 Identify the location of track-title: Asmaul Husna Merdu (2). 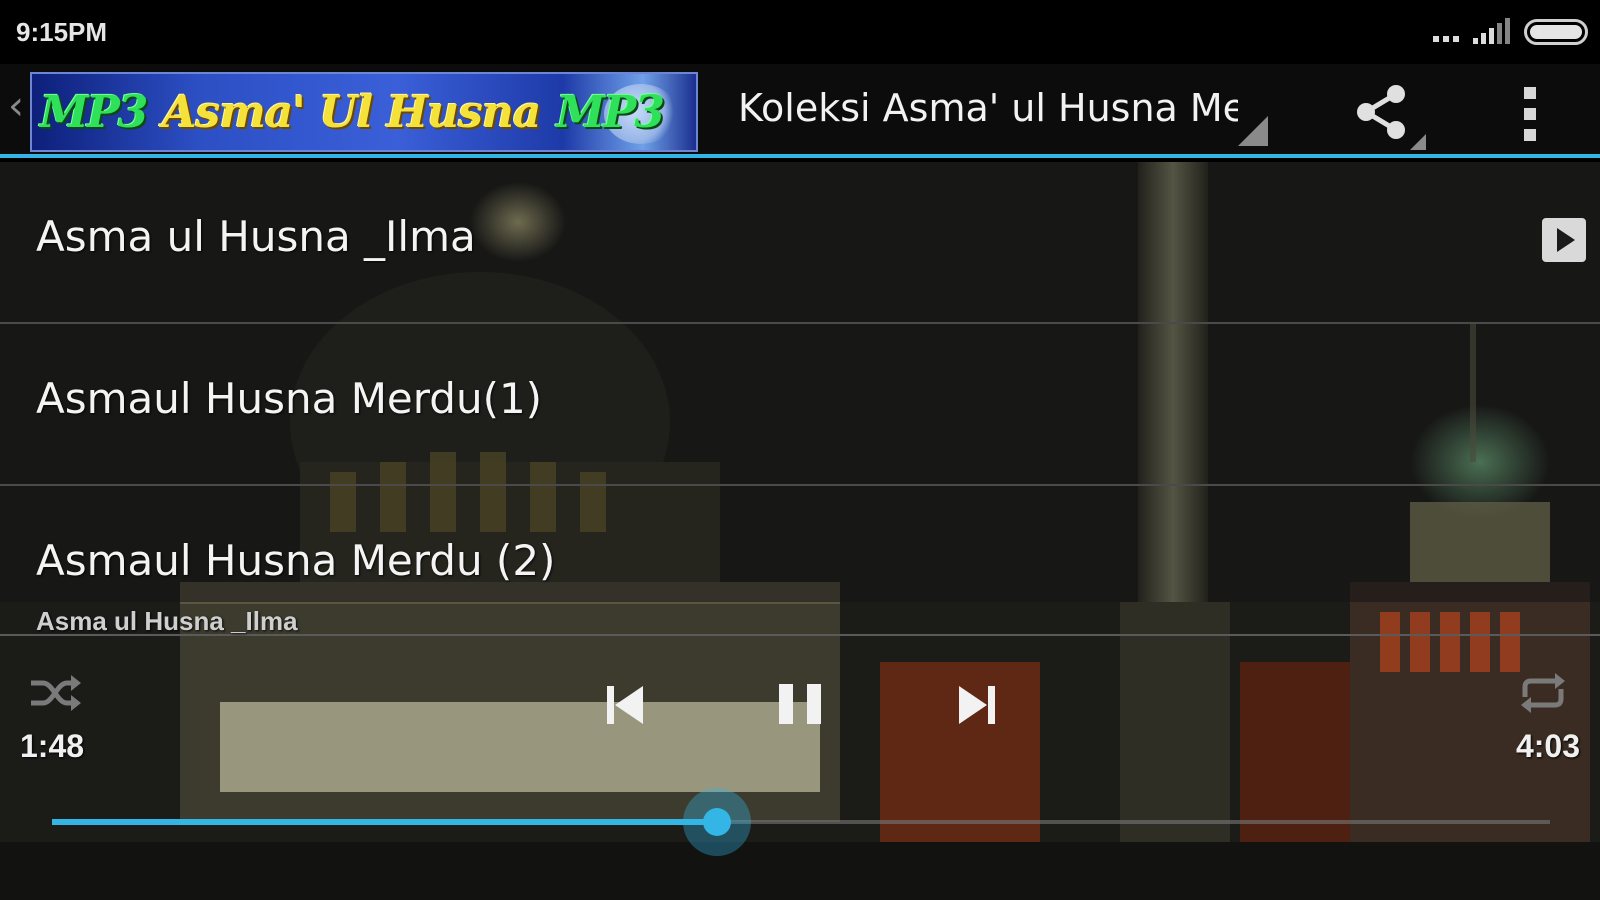
(296, 560).